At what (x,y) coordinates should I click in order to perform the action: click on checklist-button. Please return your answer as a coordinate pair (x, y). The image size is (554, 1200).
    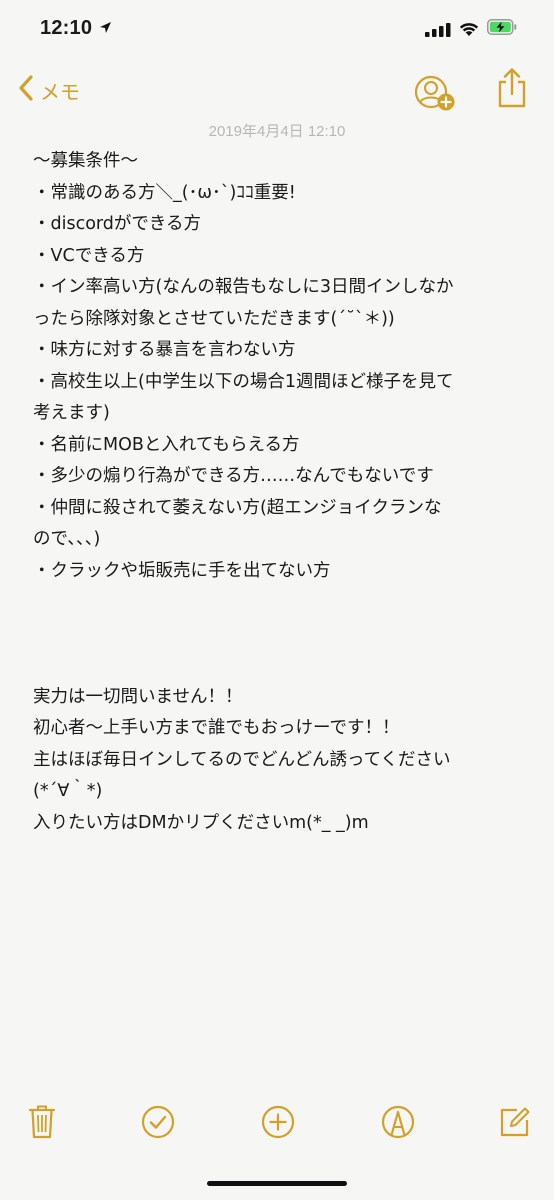
    Looking at the image, I should click on (158, 1124).